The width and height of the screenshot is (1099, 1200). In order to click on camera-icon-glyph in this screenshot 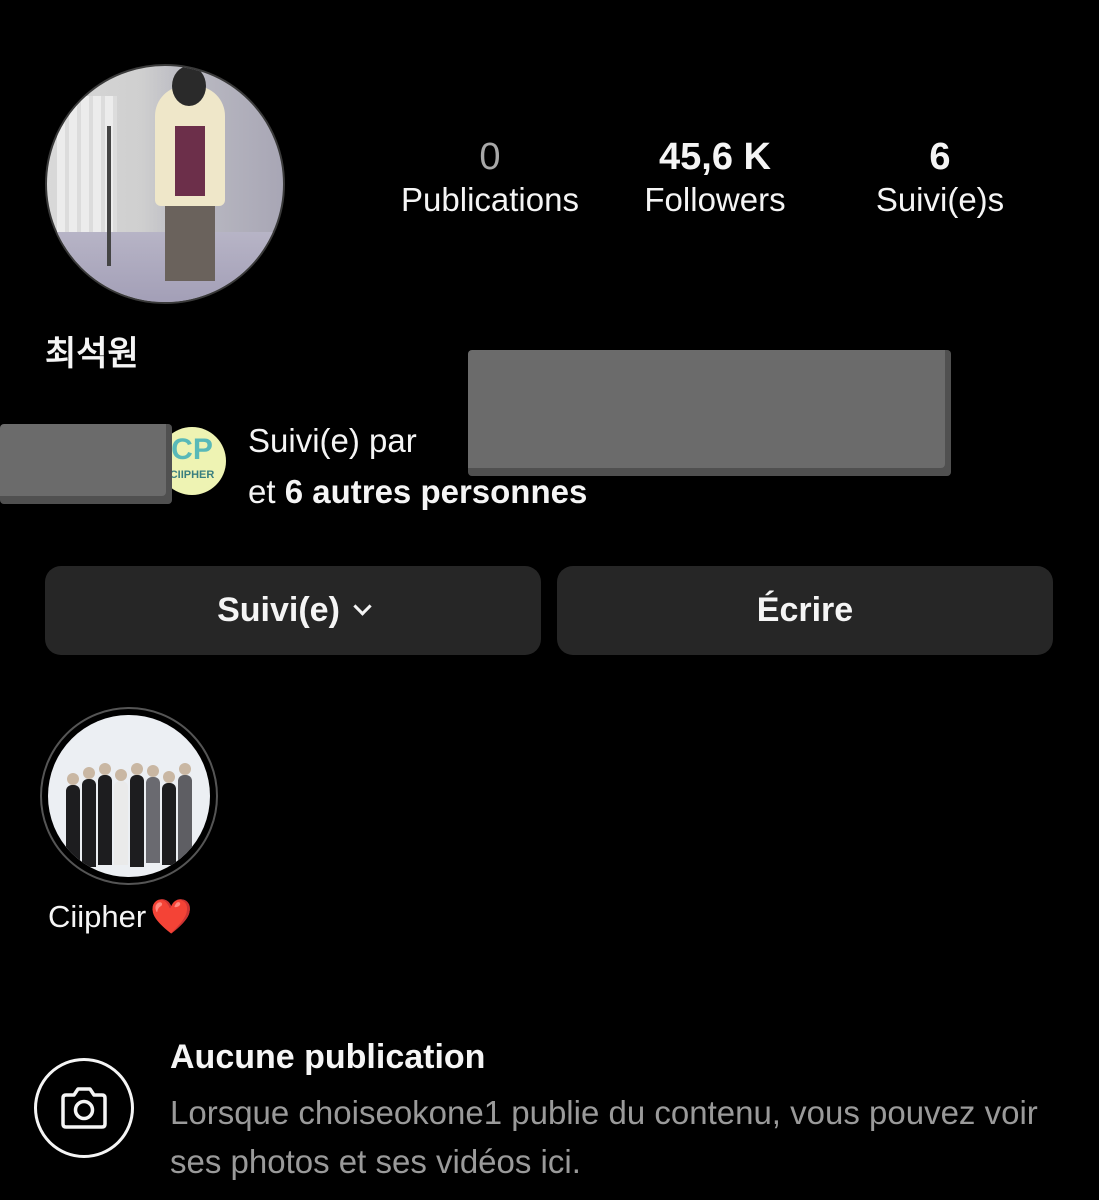, I will do `click(84, 1108)`.